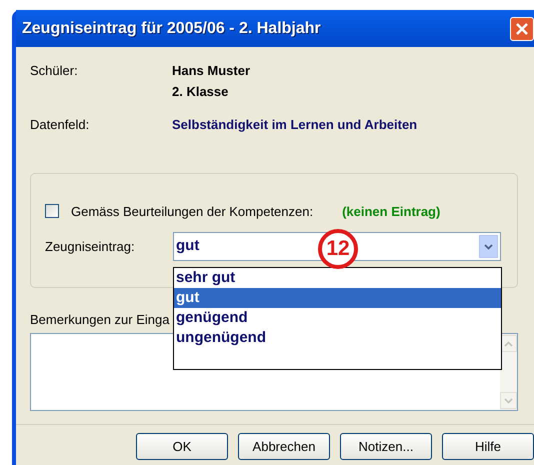 The height and width of the screenshot is (465, 534). What do you see at coordinates (338, 249) in the screenshot?
I see `number-badge: 12` at bounding box center [338, 249].